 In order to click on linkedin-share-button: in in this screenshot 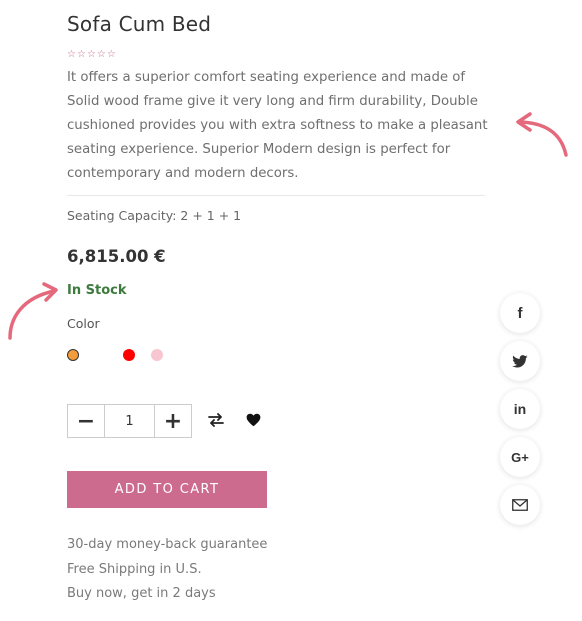, I will do `click(520, 409)`.